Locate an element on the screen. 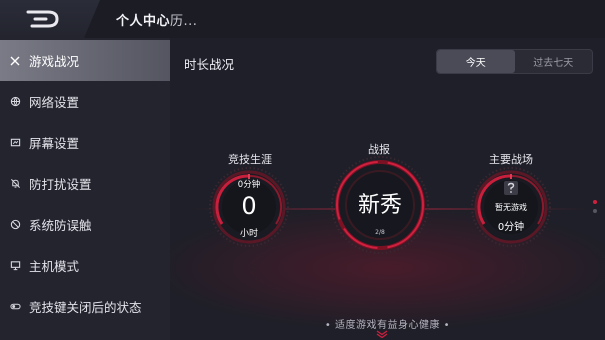  sidebar-item-label: 主机模式 is located at coordinates (54, 266).